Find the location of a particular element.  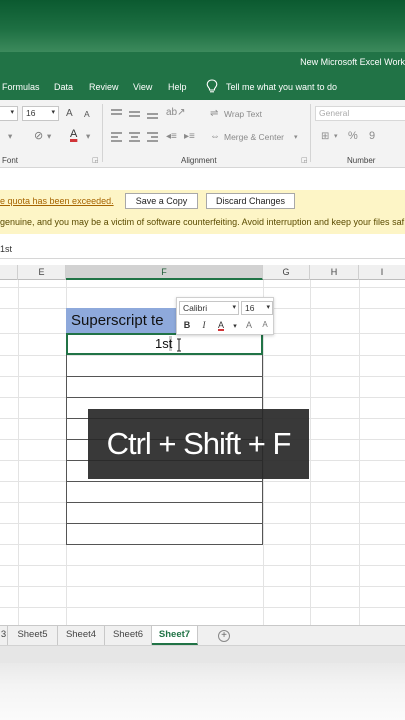

mini-font-color-button: A is located at coordinates (221, 325).